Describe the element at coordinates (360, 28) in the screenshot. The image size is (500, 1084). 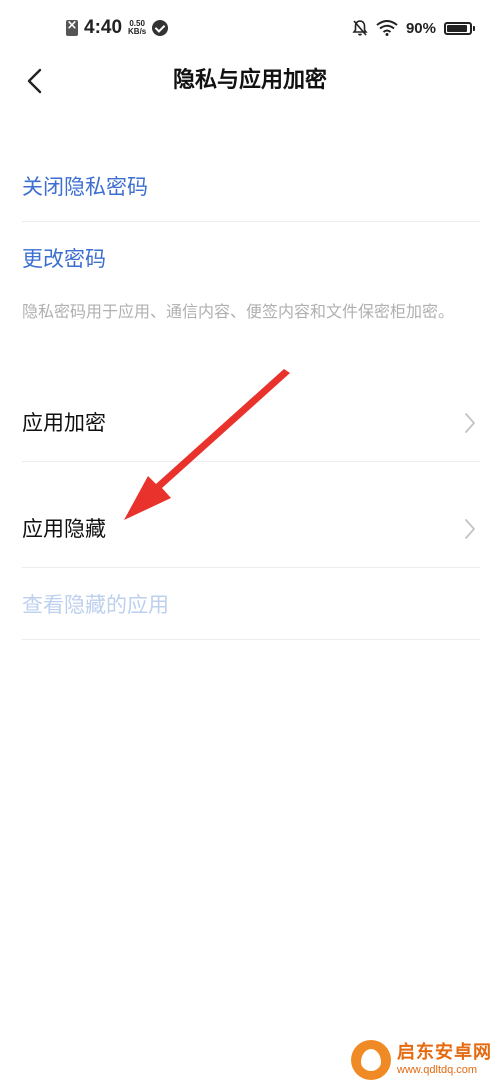
I see `bell-muted-icon` at that location.